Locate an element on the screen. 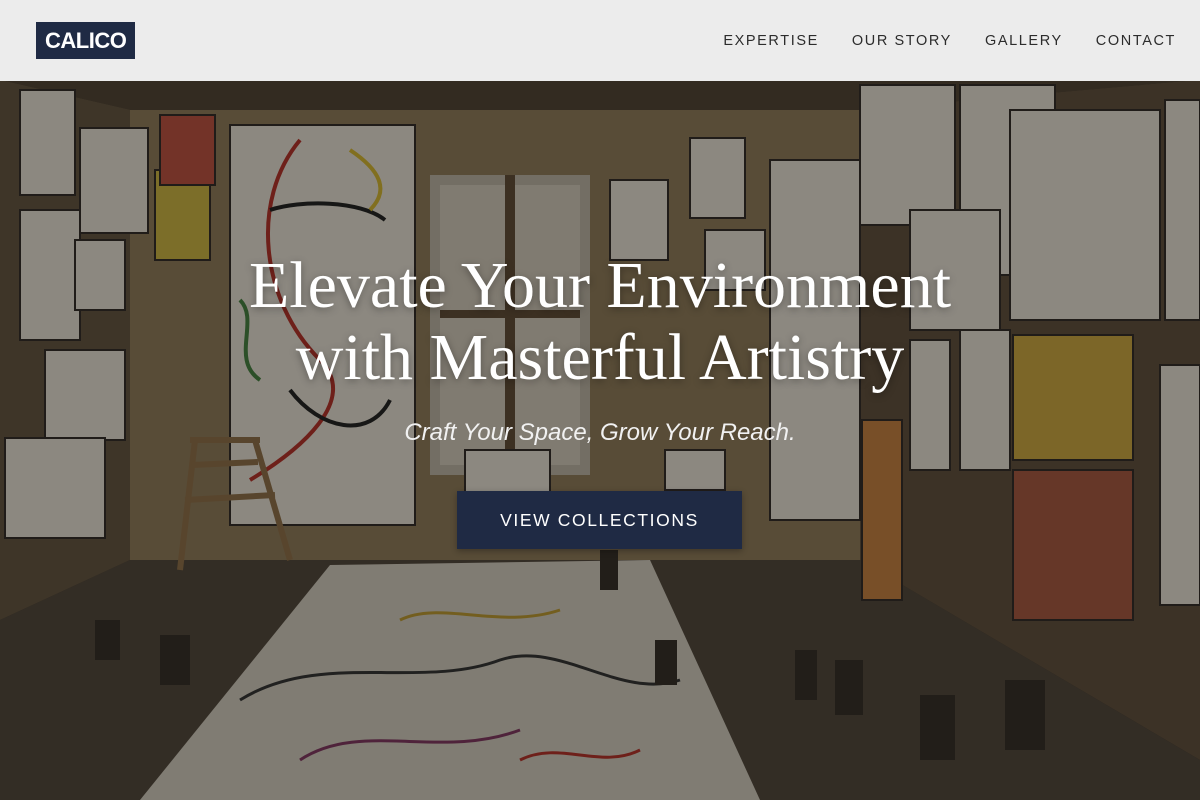  hero-subtitle: Craft Your Space, Grow Your Reach. is located at coordinates (600, 432).